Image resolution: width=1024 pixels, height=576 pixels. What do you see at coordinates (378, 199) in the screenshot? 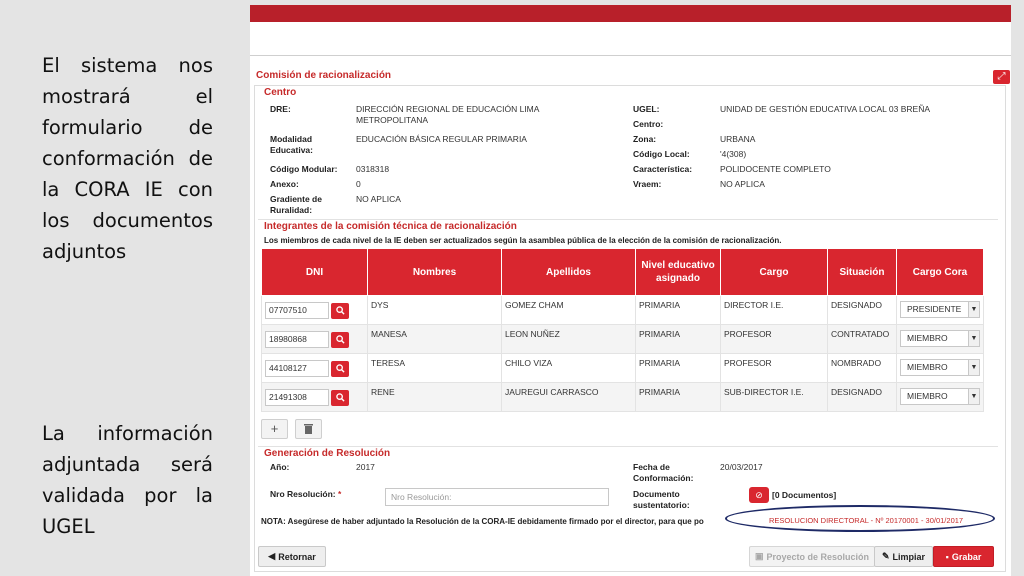
I see `gradiente-value: NO APLICA` at bounding box center [378, 199].